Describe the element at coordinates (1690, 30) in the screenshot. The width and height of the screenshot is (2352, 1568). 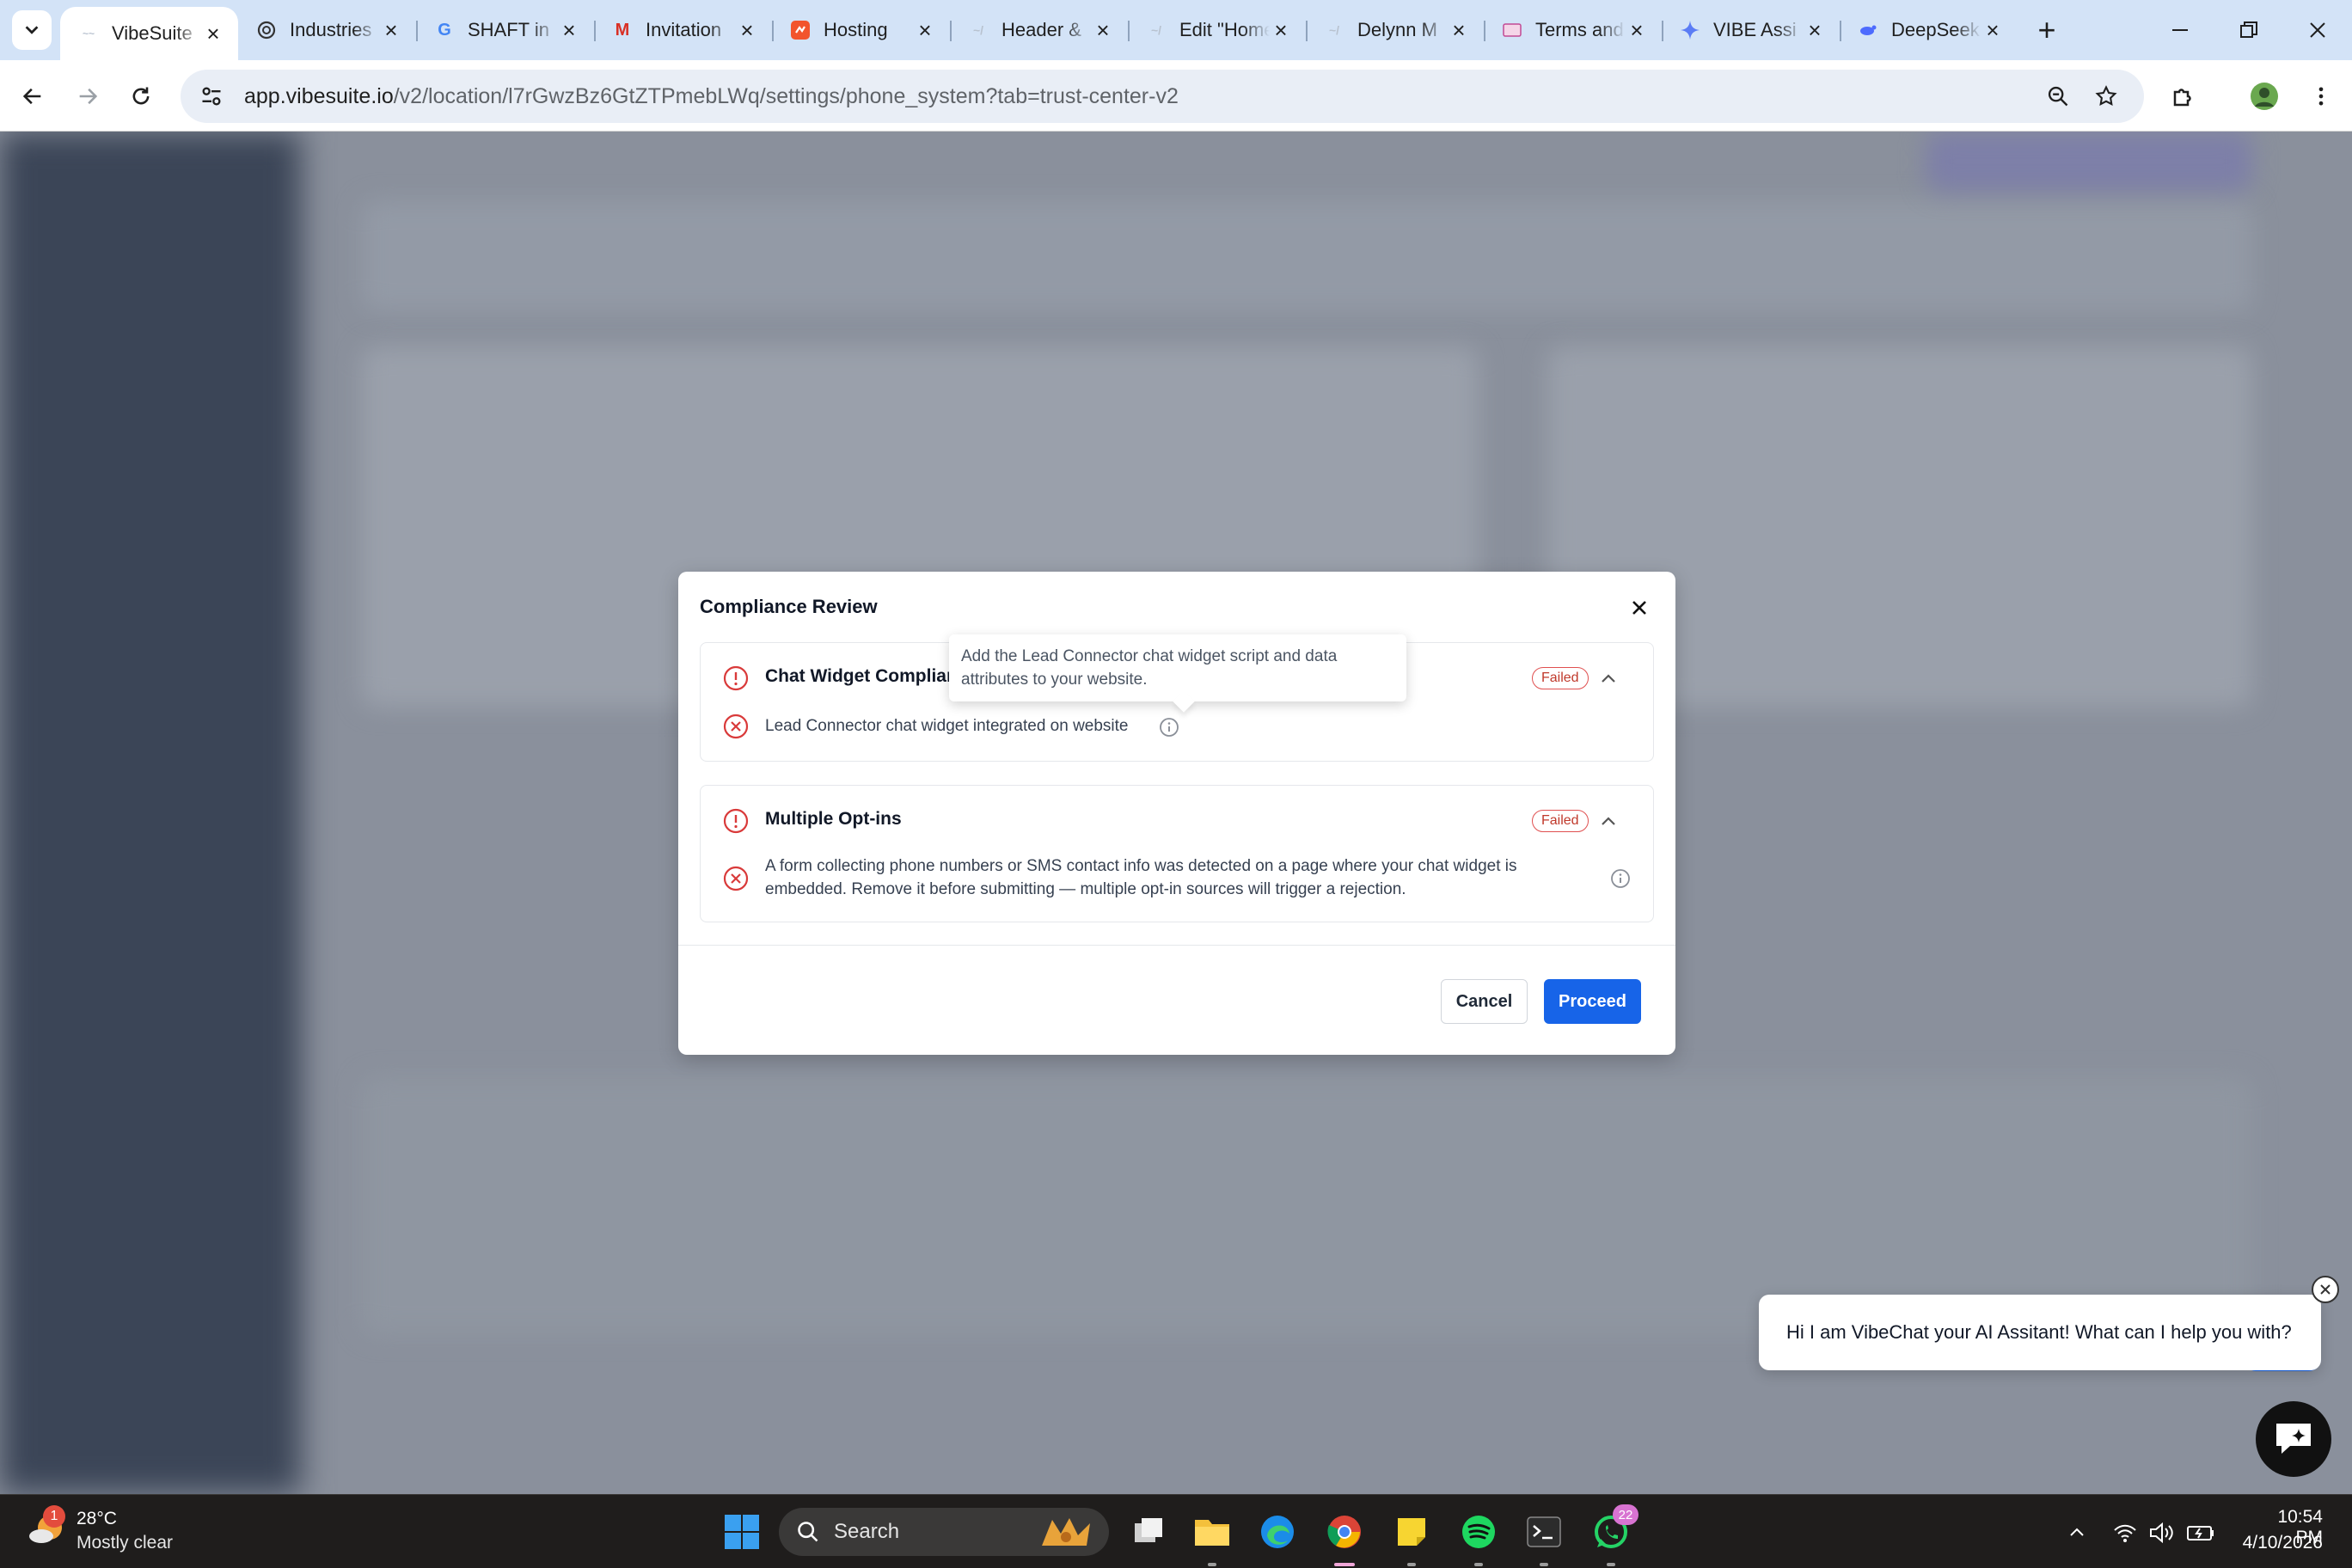
I see `sparkle-icon` at that location.